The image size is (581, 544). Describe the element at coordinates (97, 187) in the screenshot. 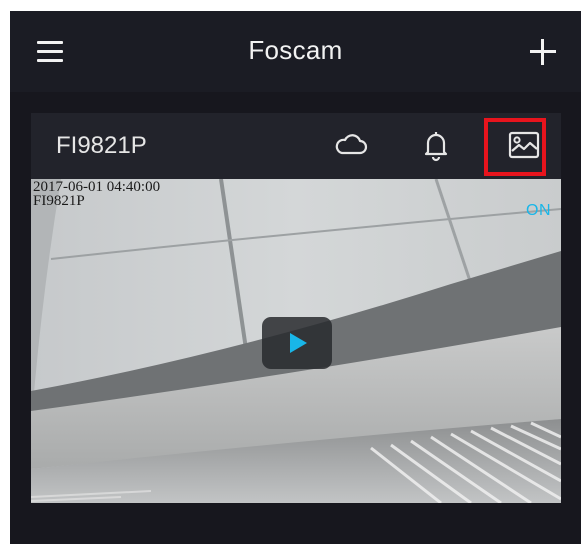

I see `osd-timestamp: 2017-06-01 04:40:00` at that location.